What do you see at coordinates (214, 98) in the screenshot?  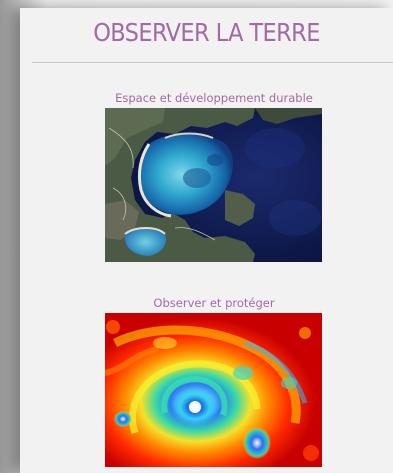 I see `card-label: Espace et développement durable` at bounding box center [214, 98].